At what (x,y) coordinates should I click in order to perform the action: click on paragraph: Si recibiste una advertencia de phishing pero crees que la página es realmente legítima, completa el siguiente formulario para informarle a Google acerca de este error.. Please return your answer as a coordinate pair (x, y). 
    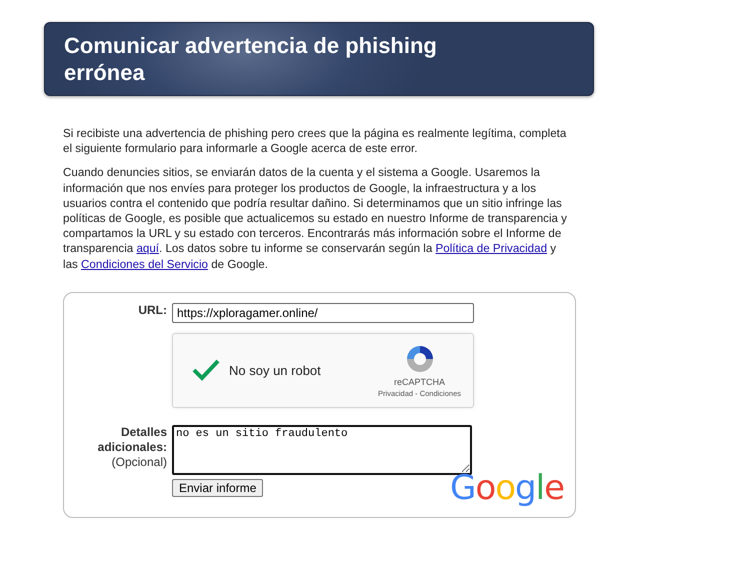
    Looking at the image, I should click on (315, 141).